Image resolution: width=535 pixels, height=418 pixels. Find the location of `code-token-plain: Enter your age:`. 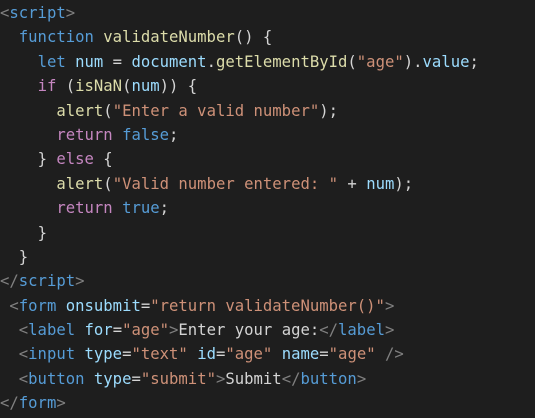

code-token-plain: Enter your age: is located at coordinates (249, 330).